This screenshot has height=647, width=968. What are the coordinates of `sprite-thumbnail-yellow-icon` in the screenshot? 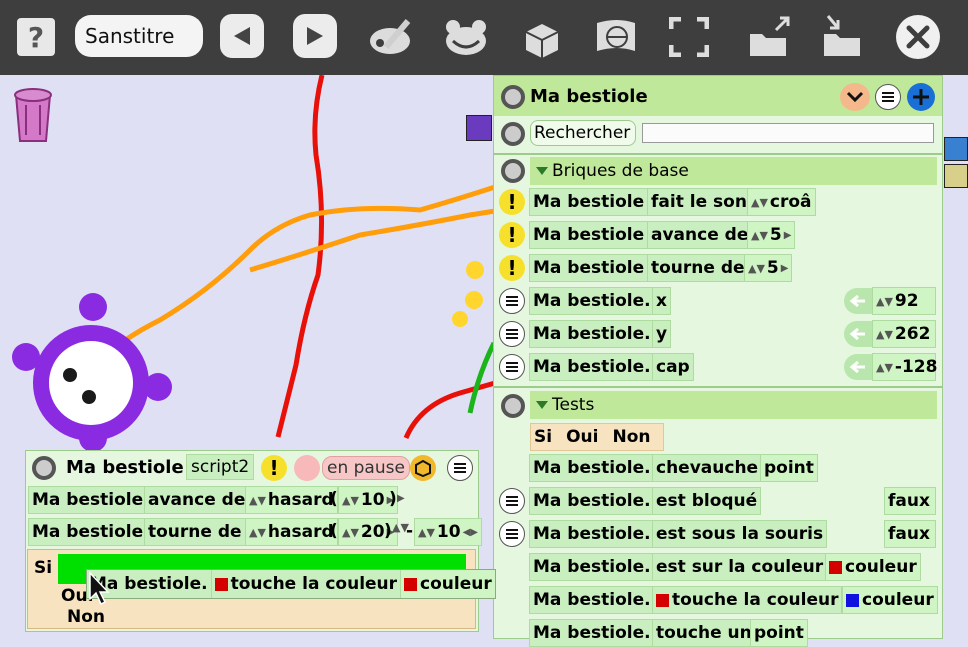 It's located at (956, 176).